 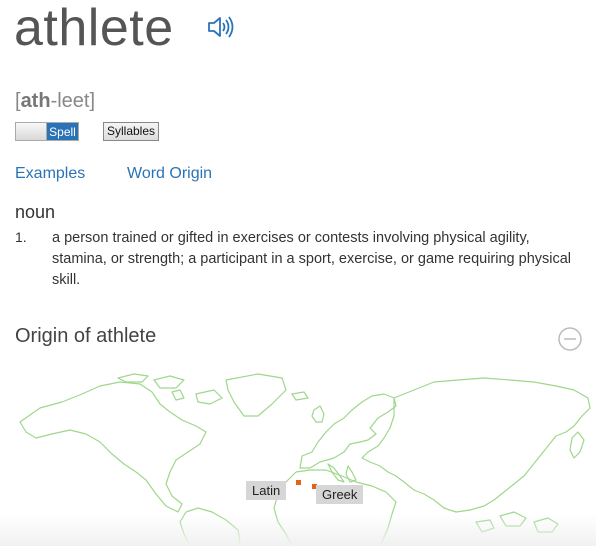 I want to click on syllables-button: Syllables, so click(x=131, y=131).